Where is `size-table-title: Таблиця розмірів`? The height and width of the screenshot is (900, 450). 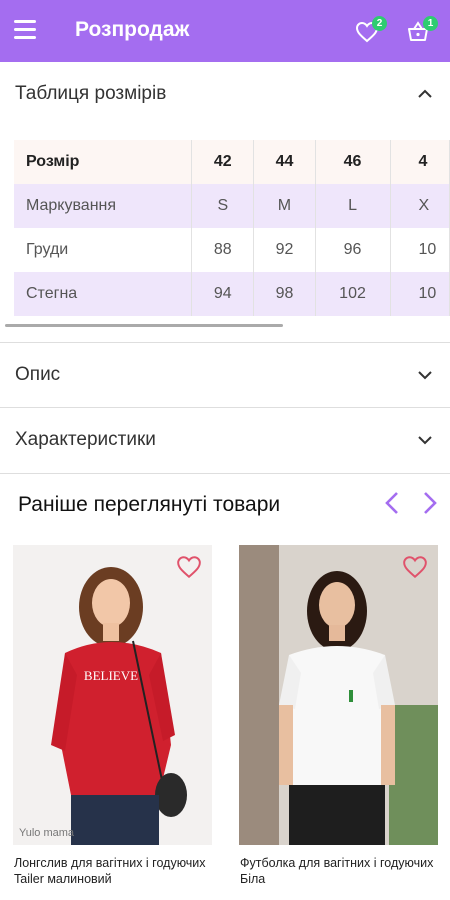
size-table-title: Таблиця розмірів is located at coordinates (91, 93).